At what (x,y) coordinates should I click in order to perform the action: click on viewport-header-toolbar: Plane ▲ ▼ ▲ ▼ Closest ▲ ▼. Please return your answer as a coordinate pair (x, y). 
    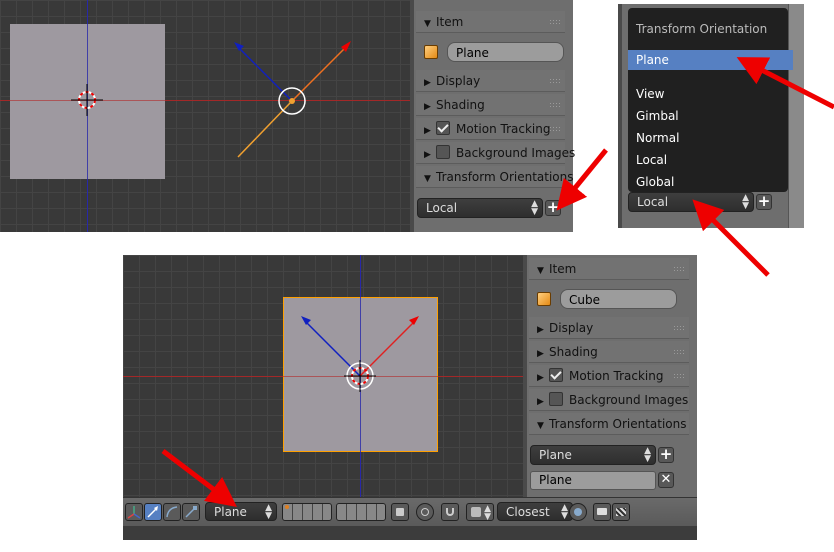
    Looking at the image, I should click on (410, 511).